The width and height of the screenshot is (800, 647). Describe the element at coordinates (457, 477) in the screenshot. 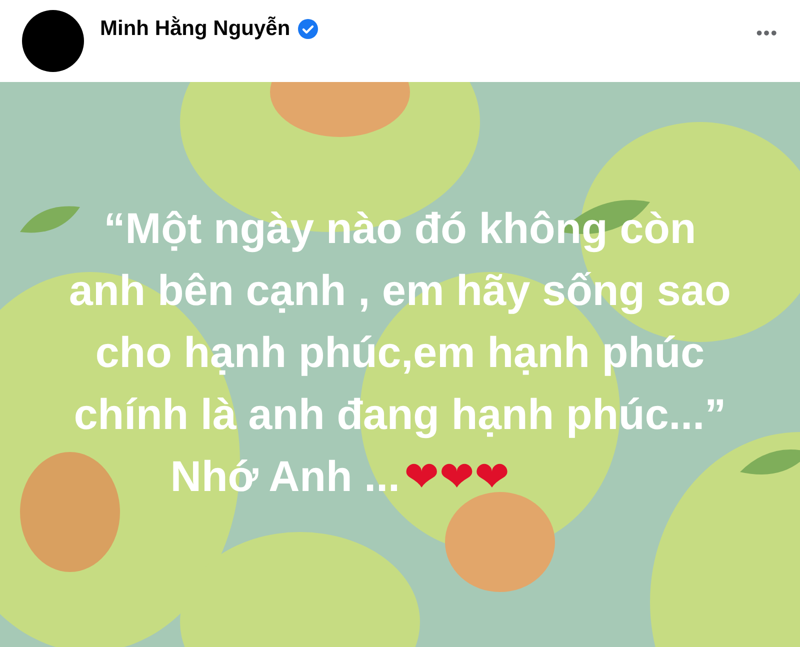

I see `hearts-icon: ❤❤❤` at that location.